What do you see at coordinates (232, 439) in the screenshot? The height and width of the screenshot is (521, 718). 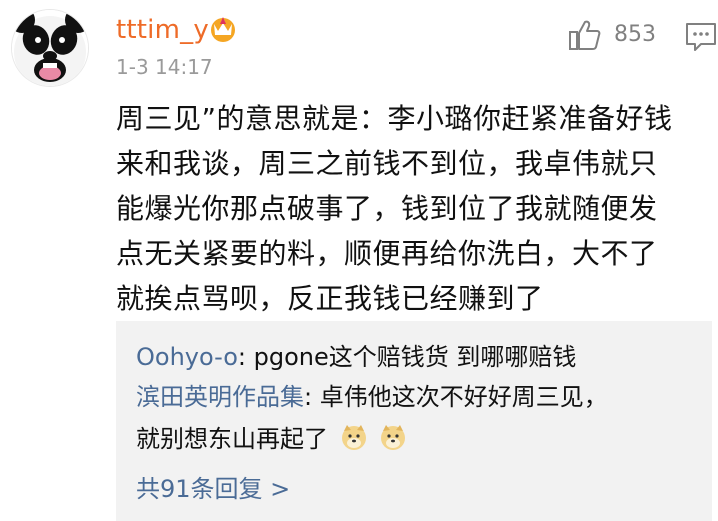 I see `reply-text-continuation: 就别想东山再起了` at bounding box center [232, 439].